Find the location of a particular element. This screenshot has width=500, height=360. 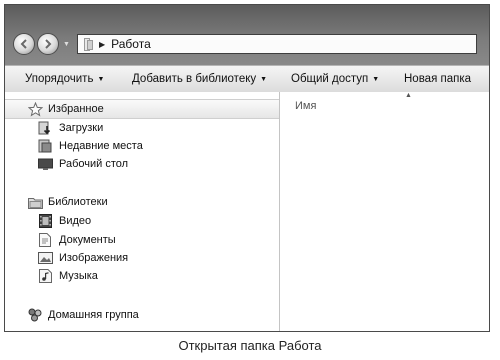

share-button: Общий доступ ▼ is located at coordinates (335, 79).